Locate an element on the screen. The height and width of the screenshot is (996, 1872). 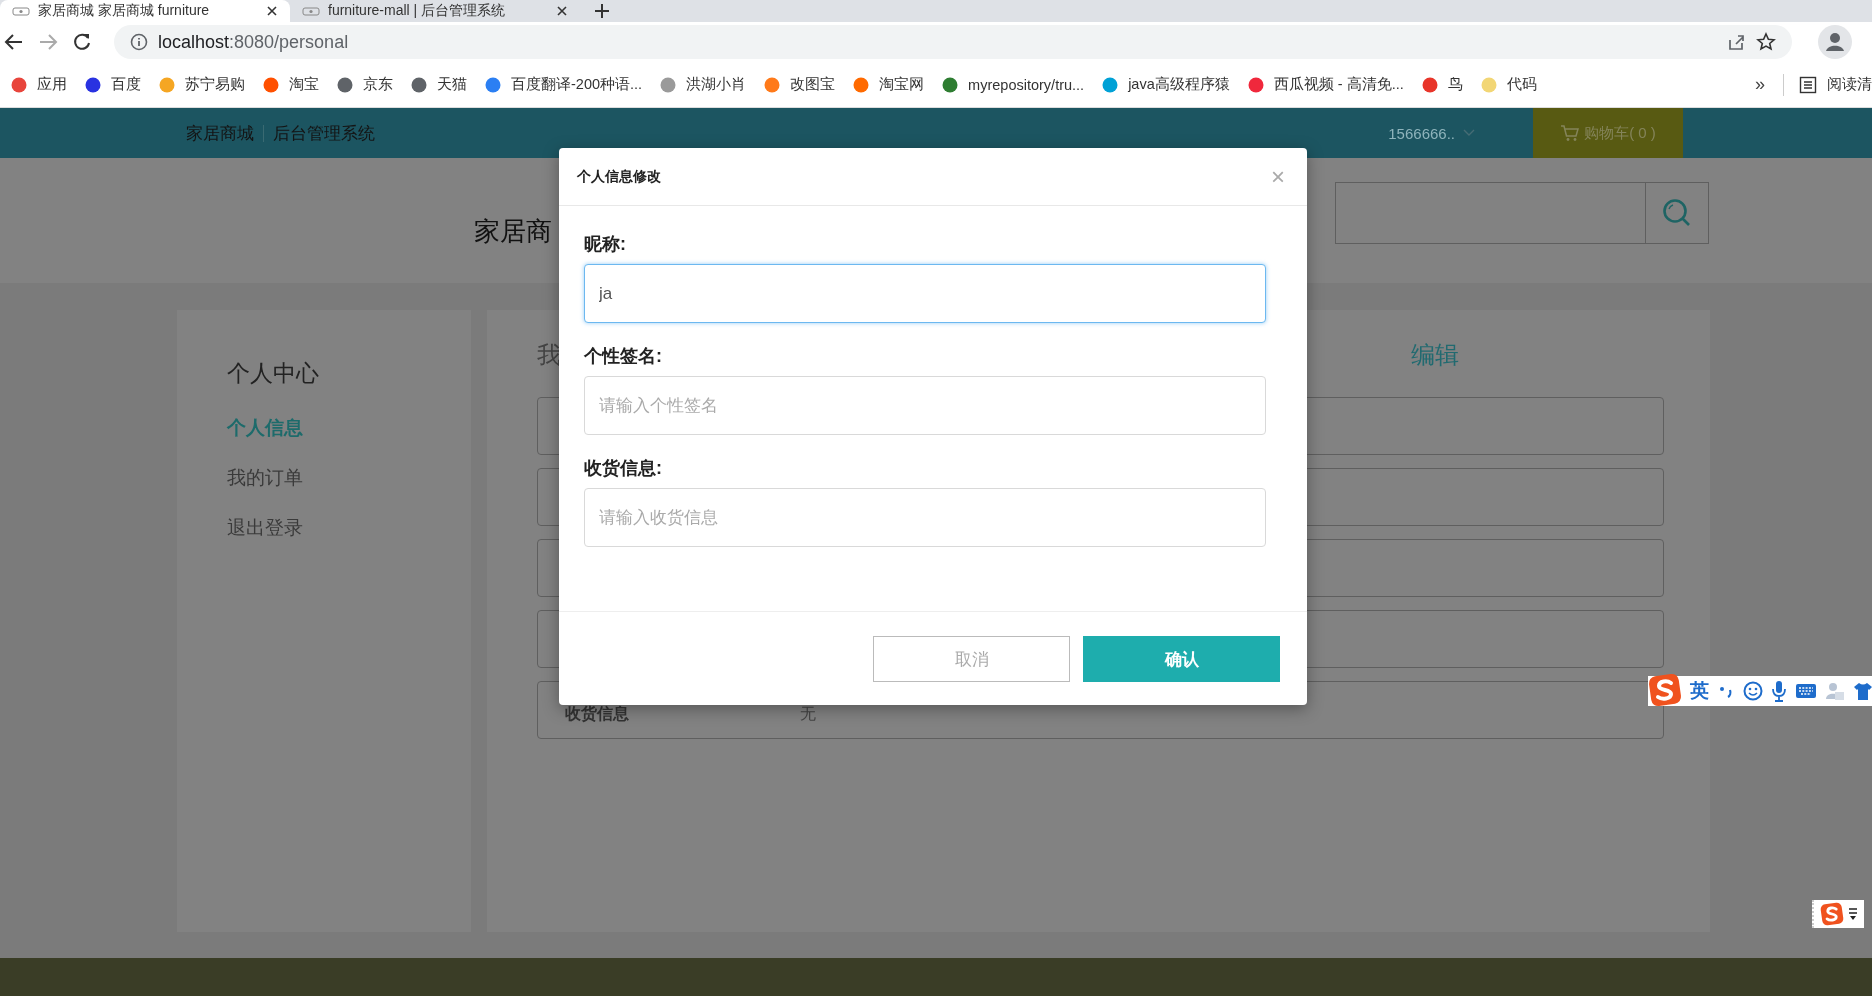
bookmark: 天猫 is located at coordinates (439, 84).